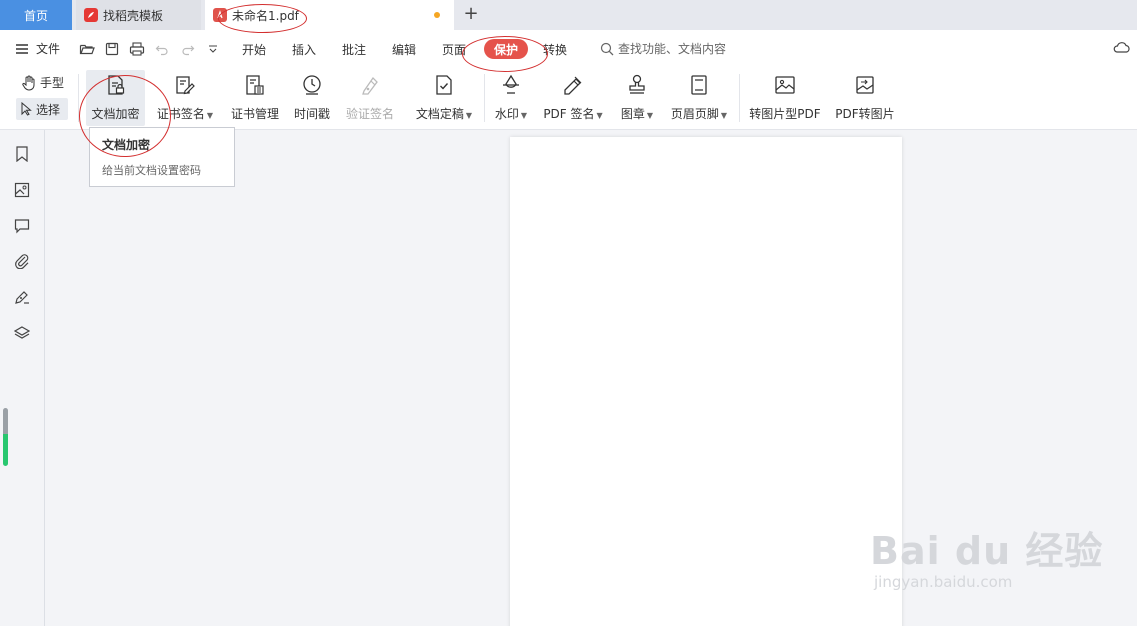  I want to click on hand-icon, so click(28, 83).